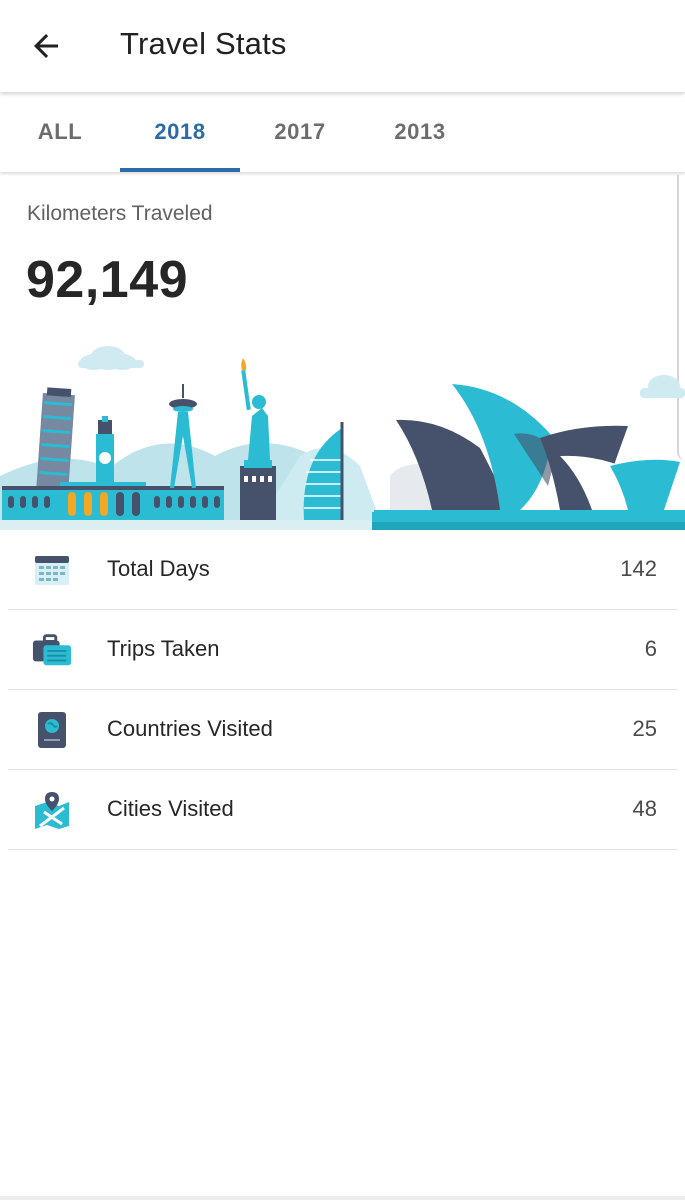 The height and width of the screenshot is (1200, 685). What do you see at coordinates (52, 570) in the screenshot?
I see `calendar-icon` at bounding box center [52, 570].